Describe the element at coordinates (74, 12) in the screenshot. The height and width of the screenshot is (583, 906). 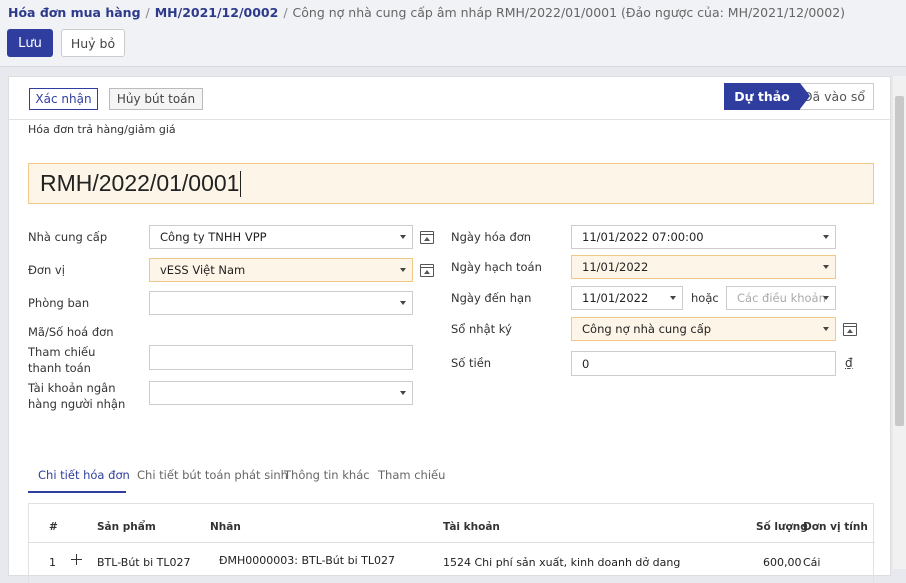
I see `breadcrumb-root: Hóa đơn mua hàng` at that location.